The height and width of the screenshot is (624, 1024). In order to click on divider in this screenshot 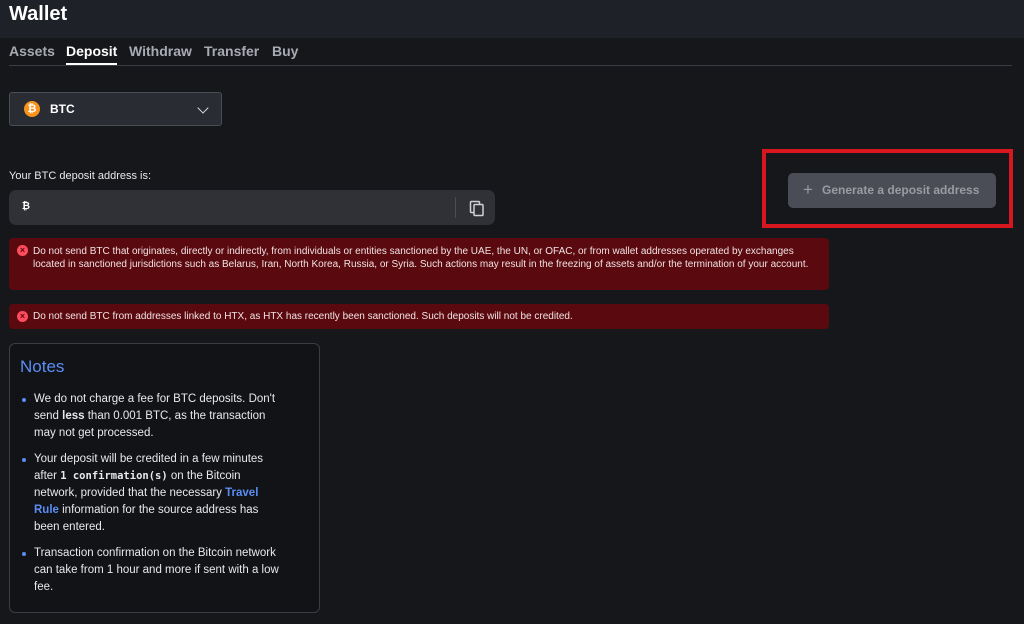, I will do `click(455, 207)`.